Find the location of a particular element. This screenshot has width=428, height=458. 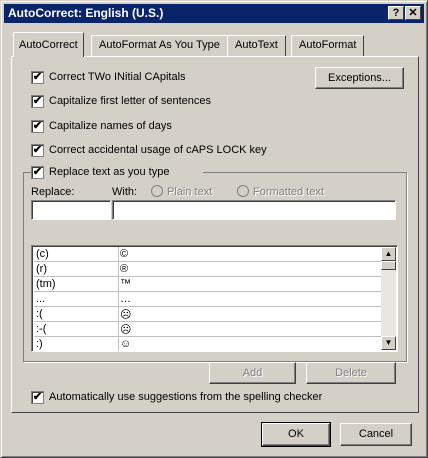

capitalize-first-letter-label: Capitalize first letter of sentences is located at coordinates (130, 101).